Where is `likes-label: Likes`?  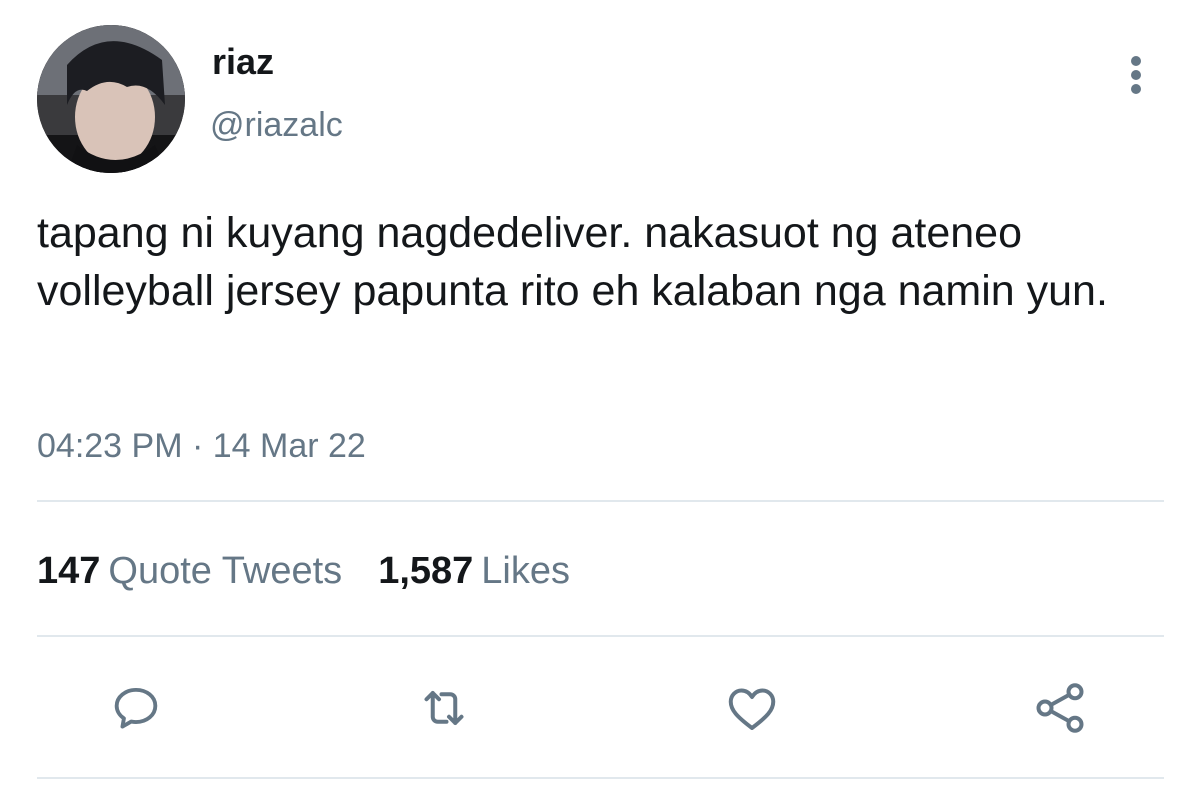
likes-label: Likes is located at coordinates (525, 571).